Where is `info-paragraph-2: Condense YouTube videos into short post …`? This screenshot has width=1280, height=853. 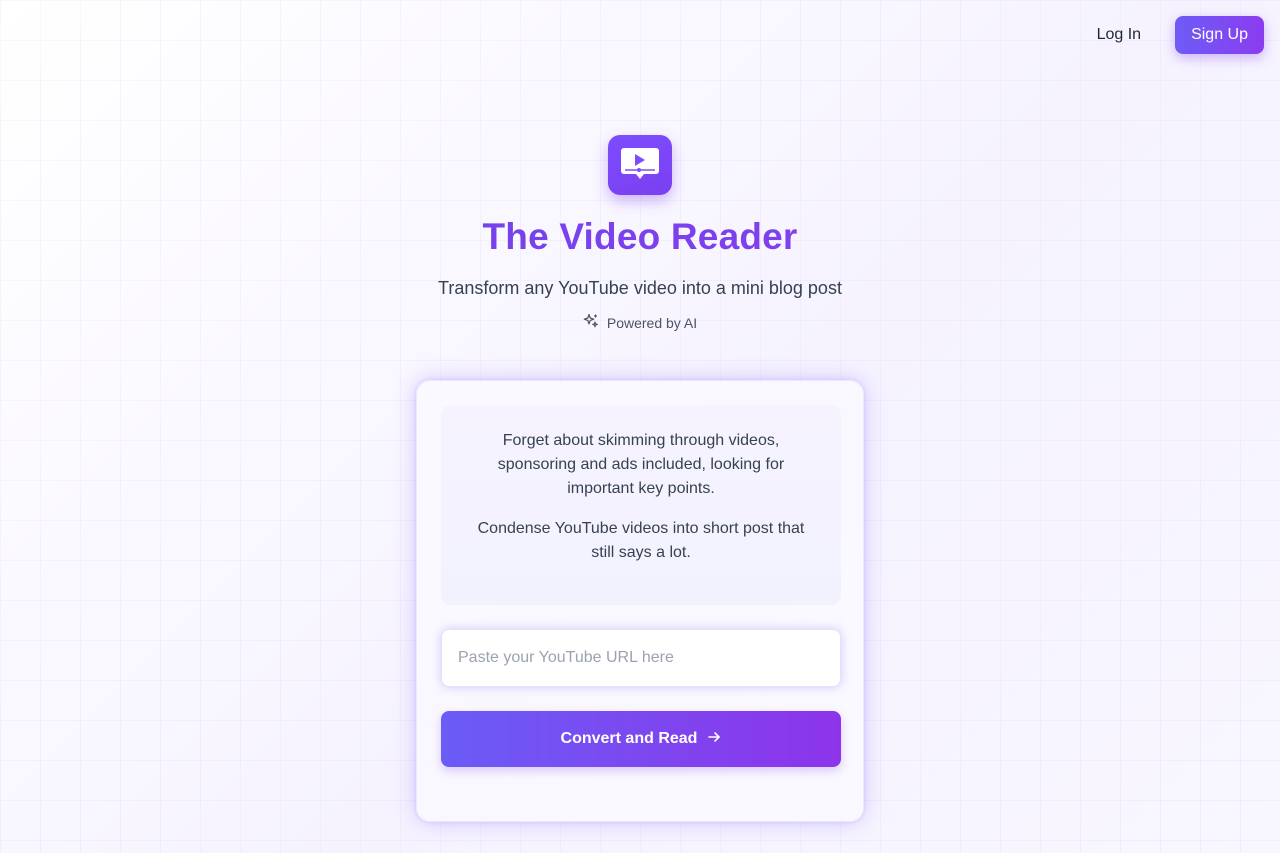
info-paragraph-2: Condense YouTube videos into short post … is located at coordinates (641, 540).